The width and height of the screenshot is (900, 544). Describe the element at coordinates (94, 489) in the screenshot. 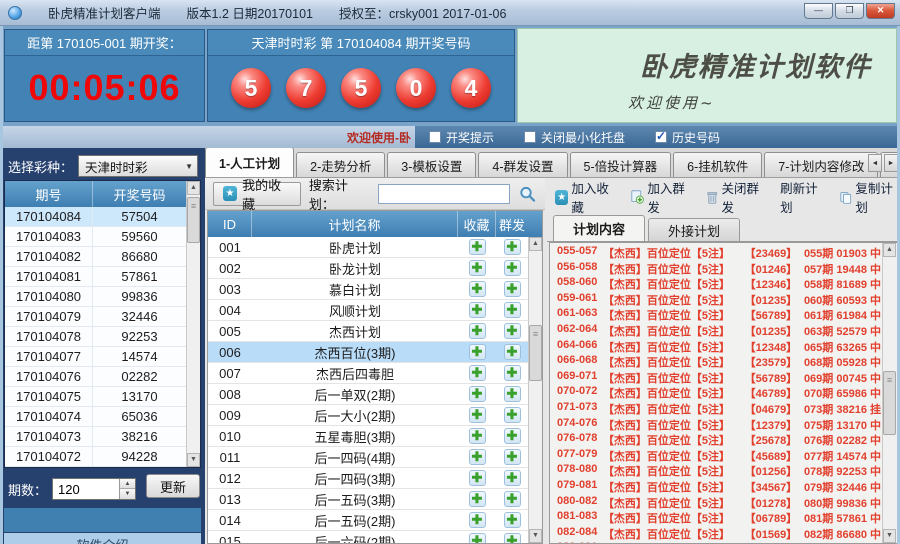

I see `periods-input: 120 ▲ ▼` at that location.